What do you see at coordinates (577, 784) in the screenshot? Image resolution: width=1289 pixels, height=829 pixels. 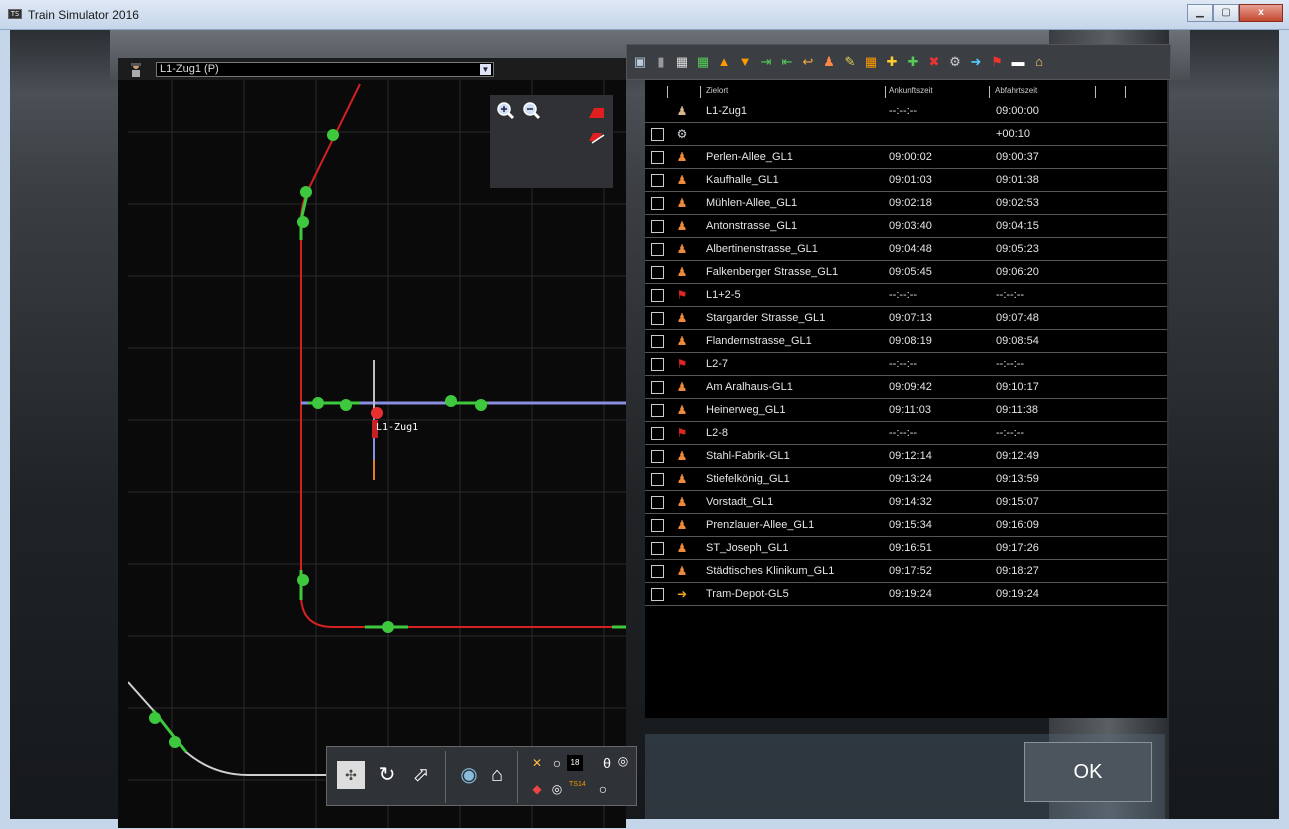 I see `track-label: TS14` at bounding box center [577, 784].